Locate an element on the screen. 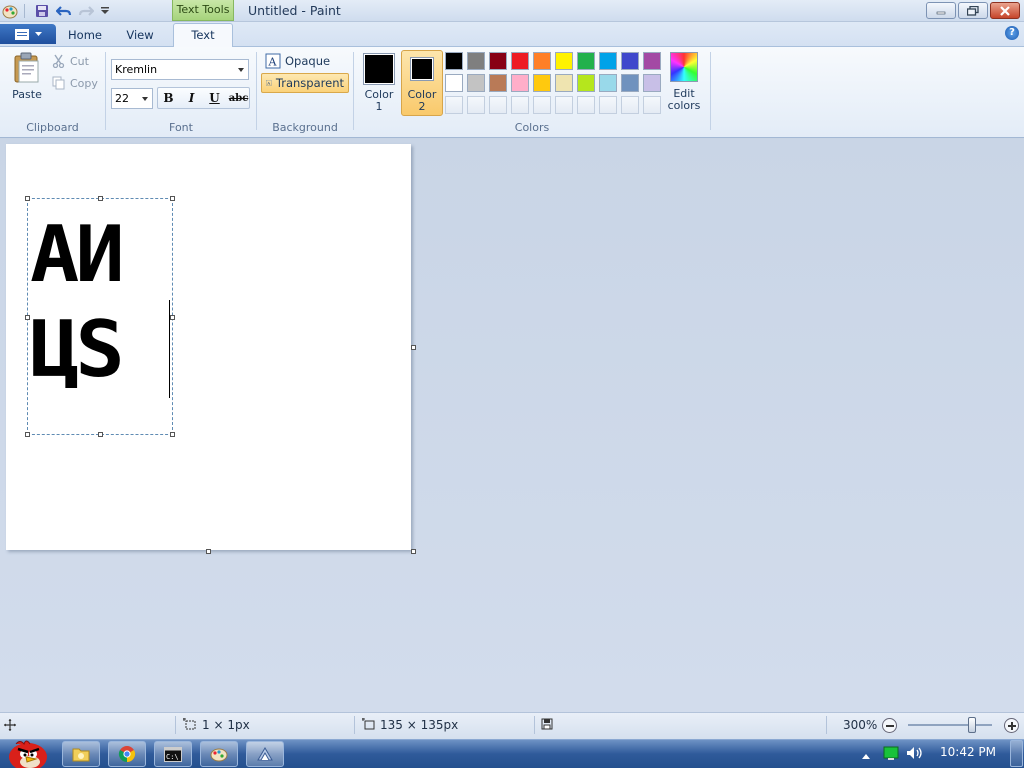 The width and height of the screenshot is (1024, 768). tab-view: View is located at coordinates (140, 36).